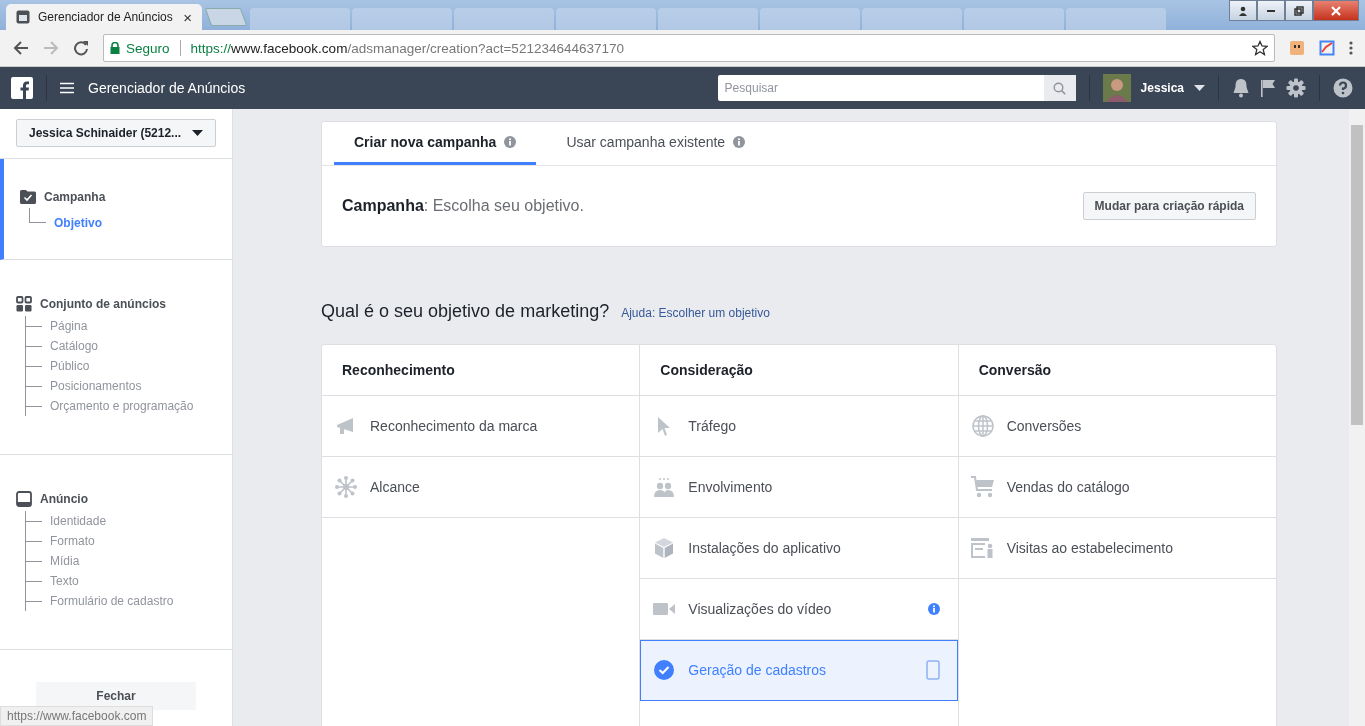  Describe the element at coordinates (481, 370) in the screenshot. I see `column-header: Reconhecimento` at that location.